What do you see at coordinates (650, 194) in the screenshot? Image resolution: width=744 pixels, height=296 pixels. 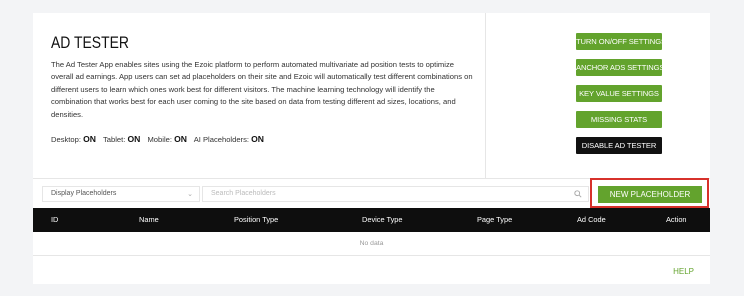 I see `new-placeholder-button: NEW PLACEHOLDER` at bounding box center [650, 194].